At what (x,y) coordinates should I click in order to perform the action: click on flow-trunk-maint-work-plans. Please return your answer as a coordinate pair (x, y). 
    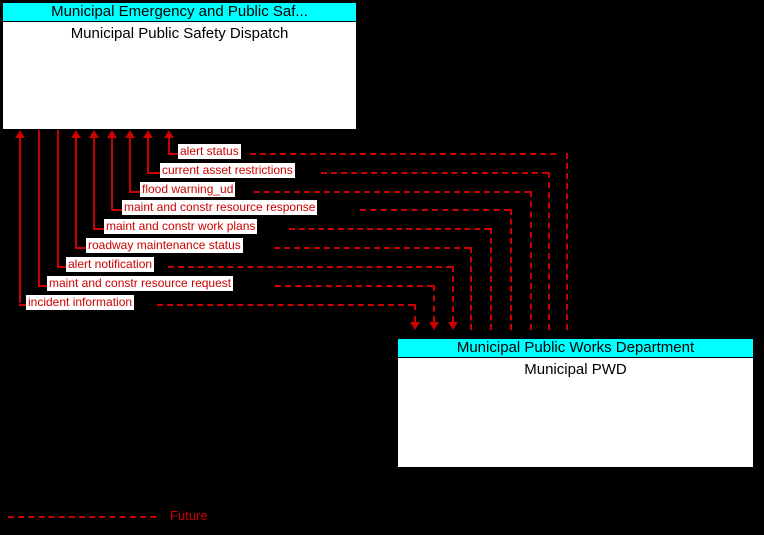
    Looking at the image, I should click on (94, 183).